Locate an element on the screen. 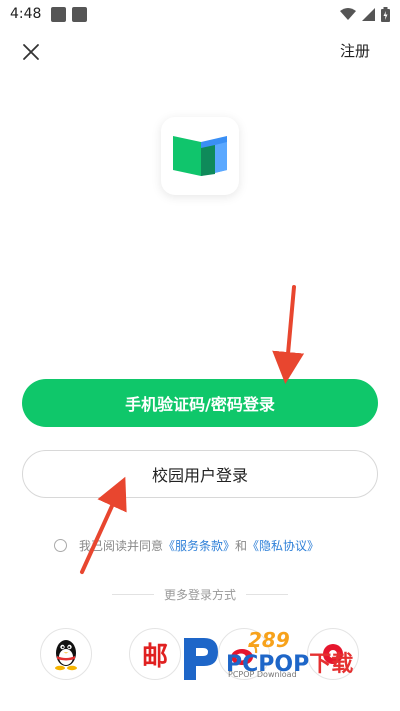 This screenshot has height=711, width=400. annotation-arrow is located at coordinates (288, 334).